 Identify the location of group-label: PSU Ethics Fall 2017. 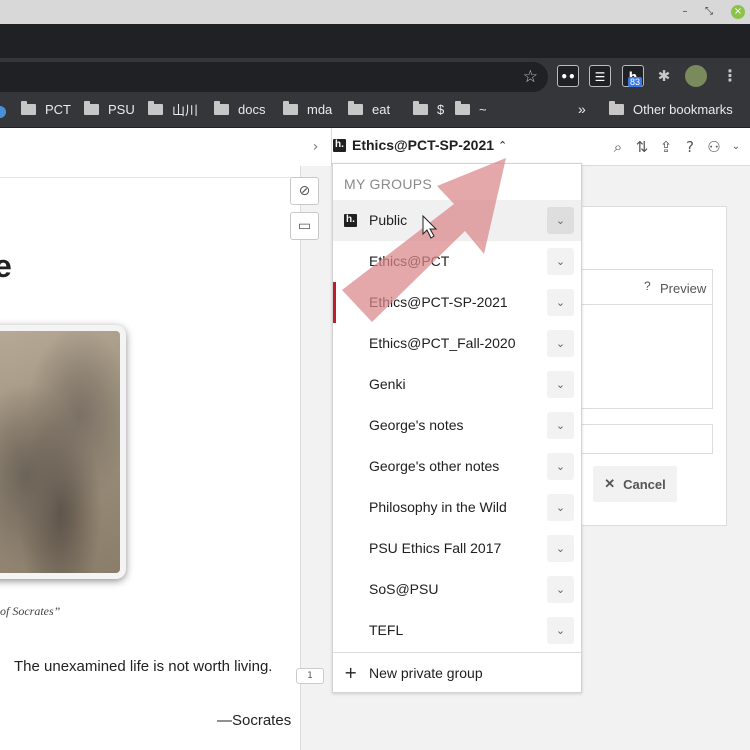
(435, 548).